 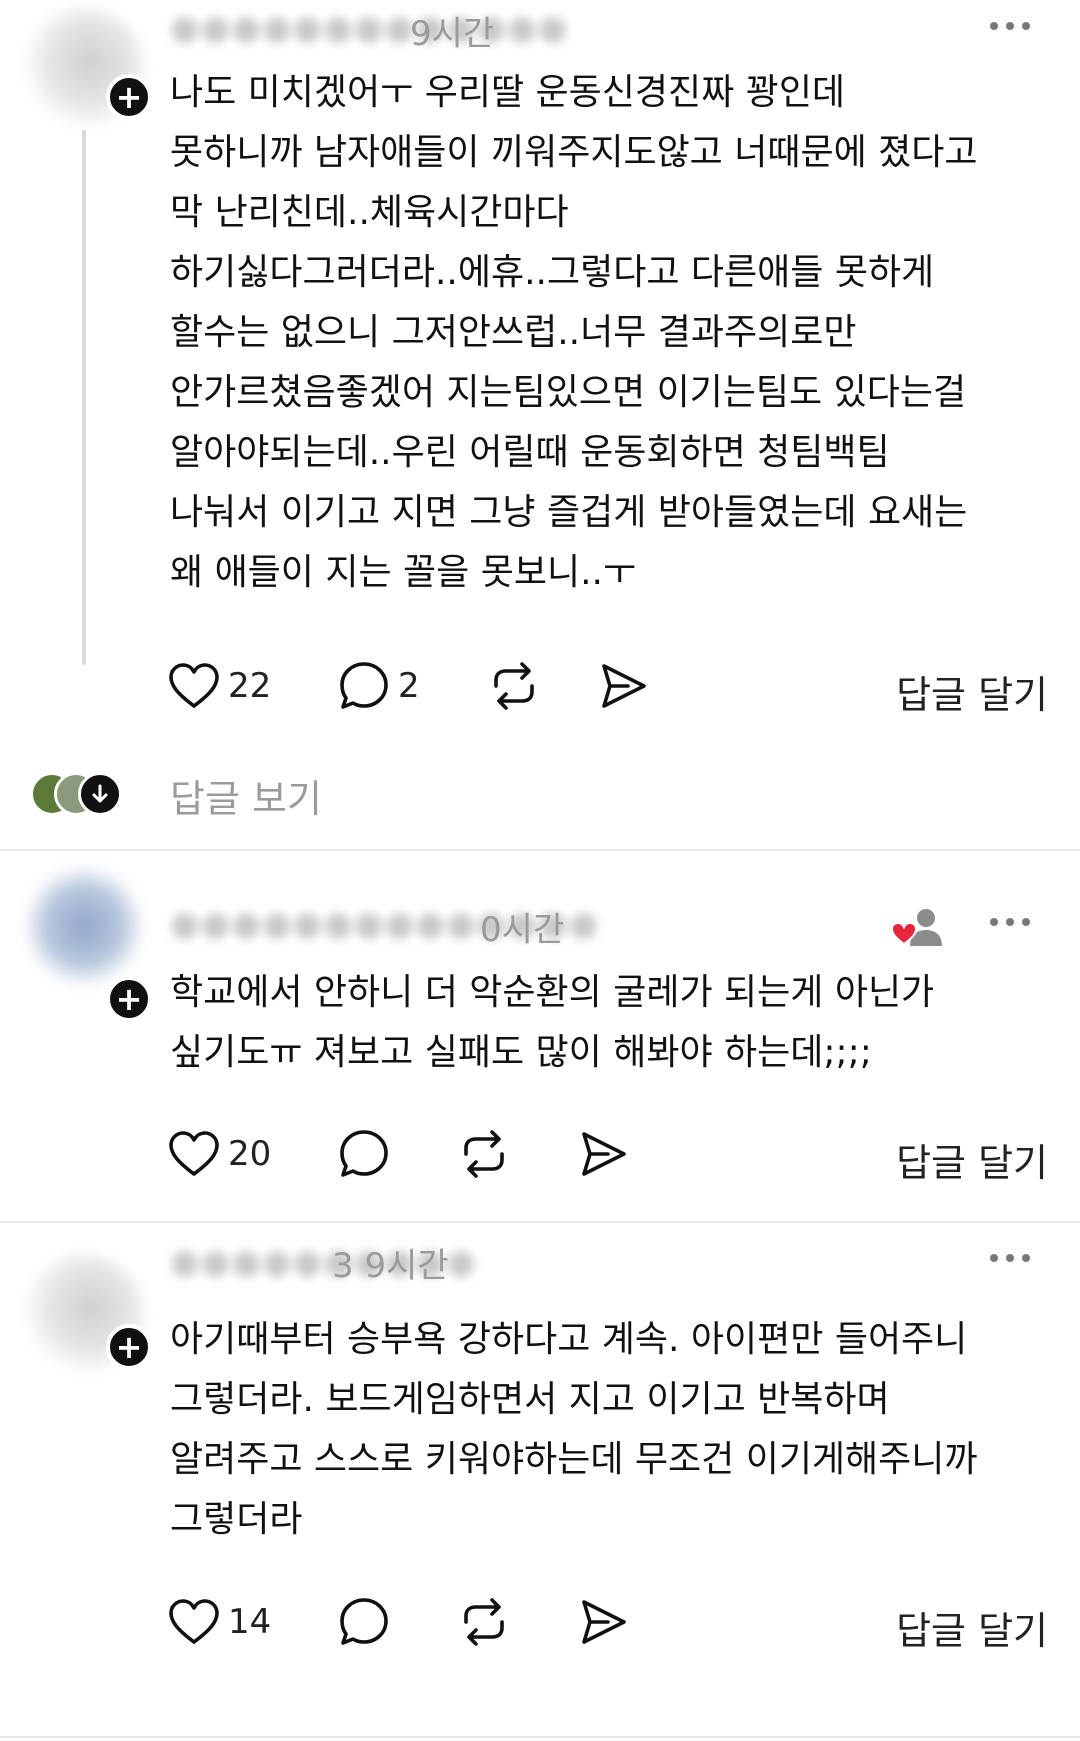 What do you see at coordinates (219, 1622) in the screenshot?
I see `like-button: 14` at bounding box center [219, 1622].